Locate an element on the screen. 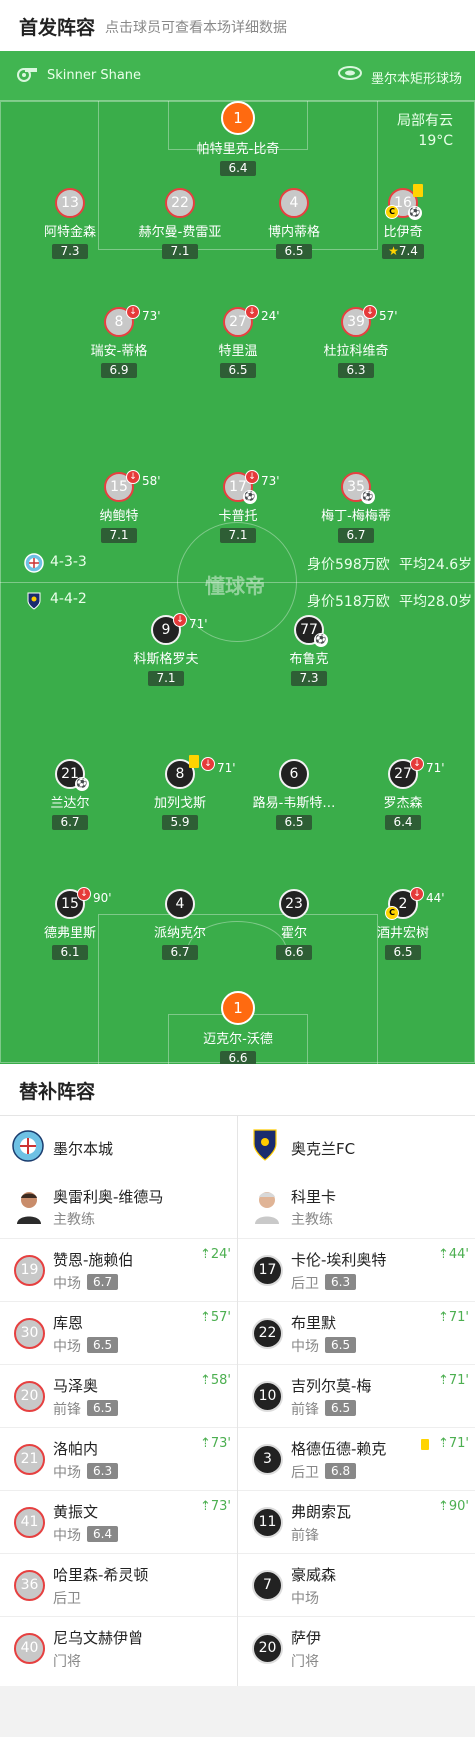 Image resolution: width=475 pixels, height=1737 pixels. away-avg-age: 平均28.0岁 is located at coordinates (436, 602).